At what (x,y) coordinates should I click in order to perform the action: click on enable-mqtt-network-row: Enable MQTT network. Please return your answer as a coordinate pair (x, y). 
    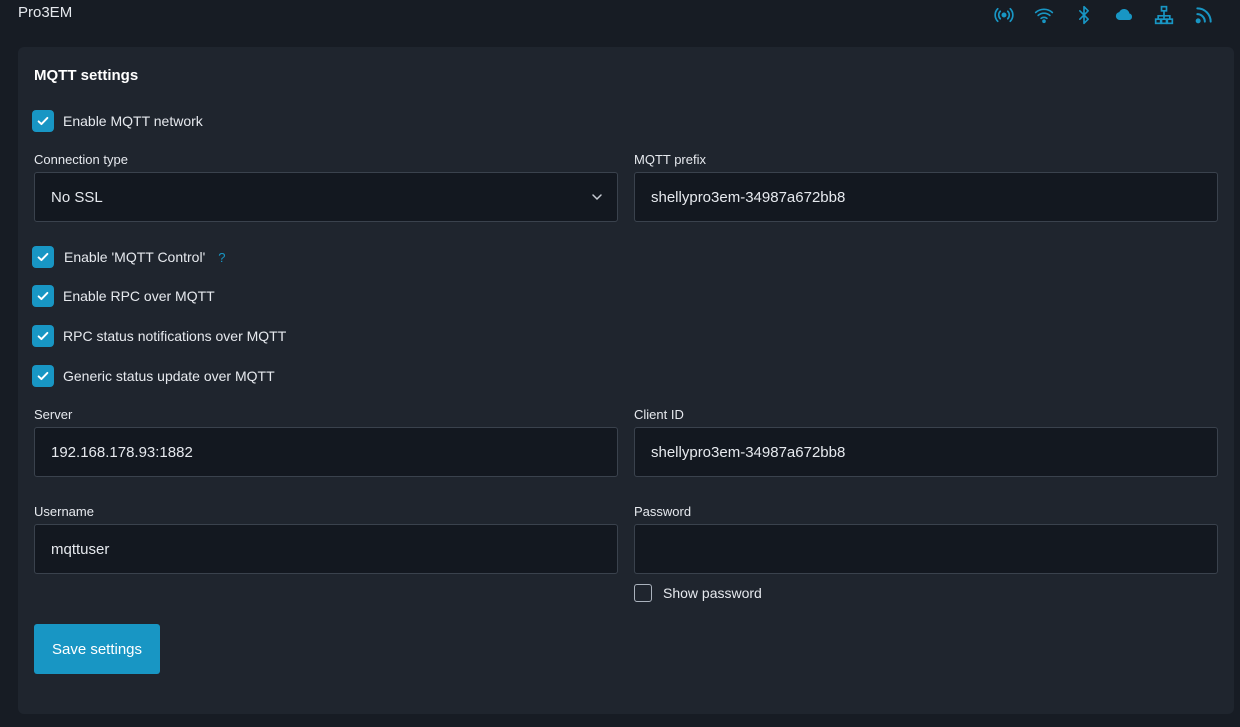
    Looking at the image, I should click on (117, 121).